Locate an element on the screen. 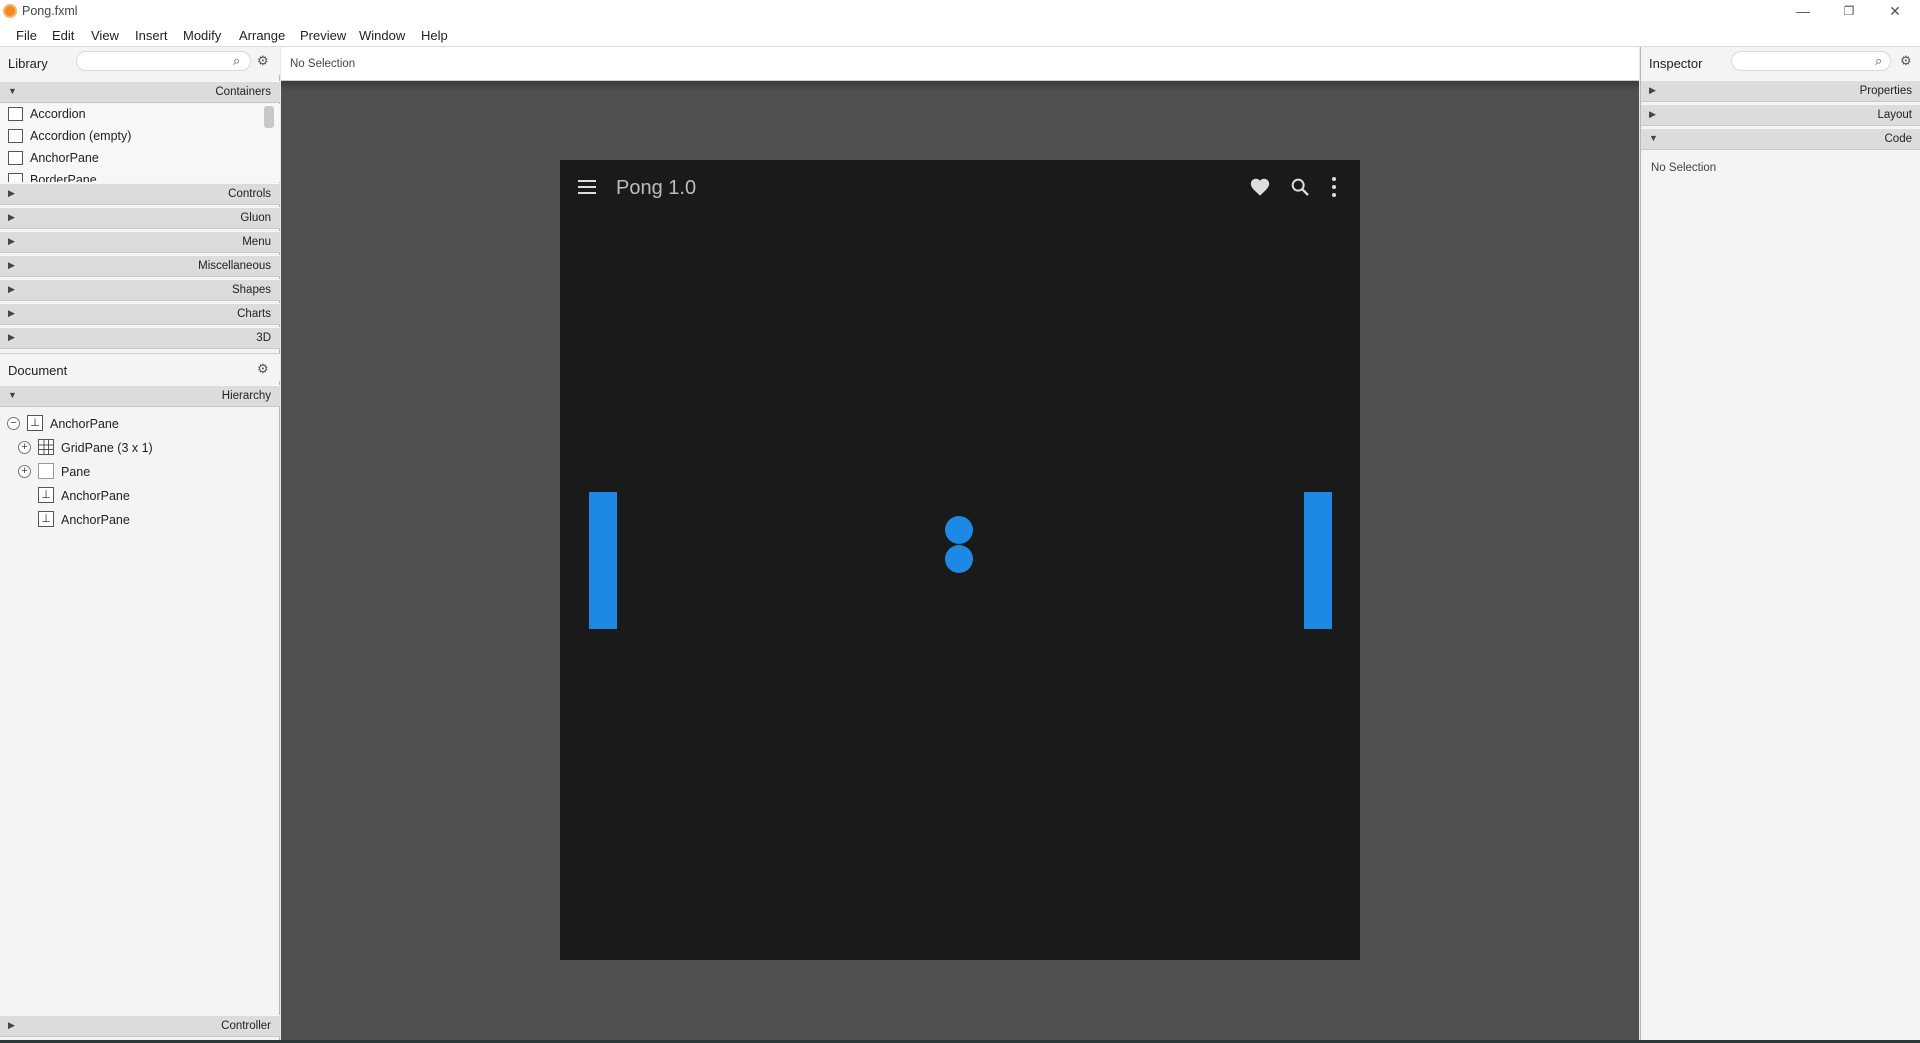 The height and width of the screenshot is (1043, 1920). title-bar: Pong.fxml — ❐ ✕ is located at coordinates (960, 11).